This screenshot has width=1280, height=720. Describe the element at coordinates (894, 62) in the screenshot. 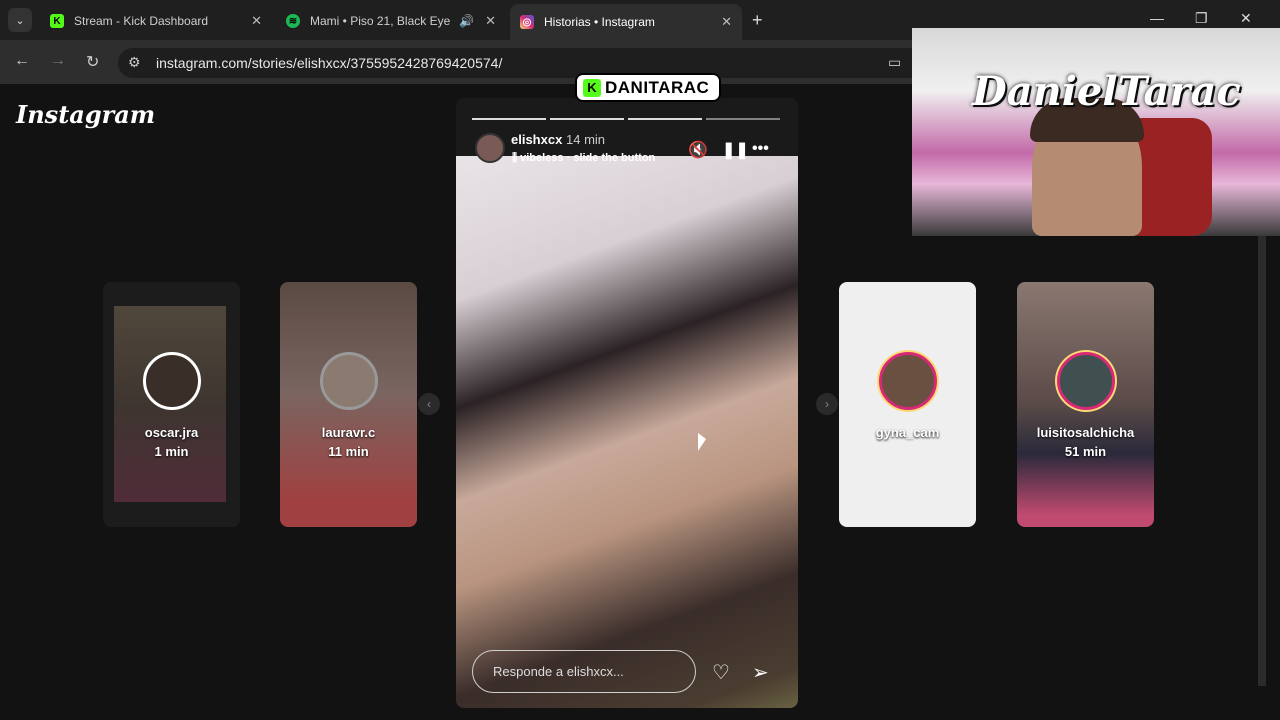

I see `cast-icon: ▭` at that location.